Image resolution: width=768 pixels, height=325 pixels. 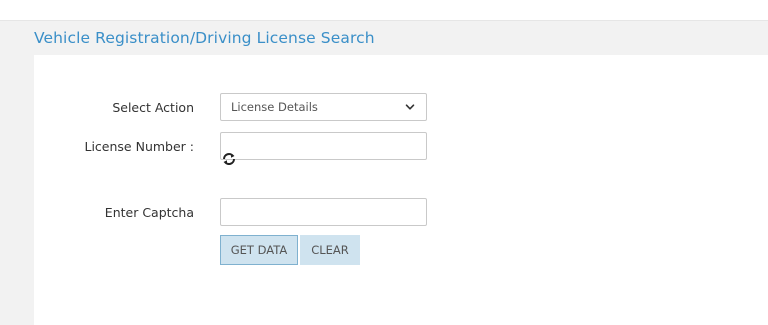 What do you see at coordinates (259, 250) in the screenshot?
I see `get-data-button: GET DATA` at bounding box center [259, 250].